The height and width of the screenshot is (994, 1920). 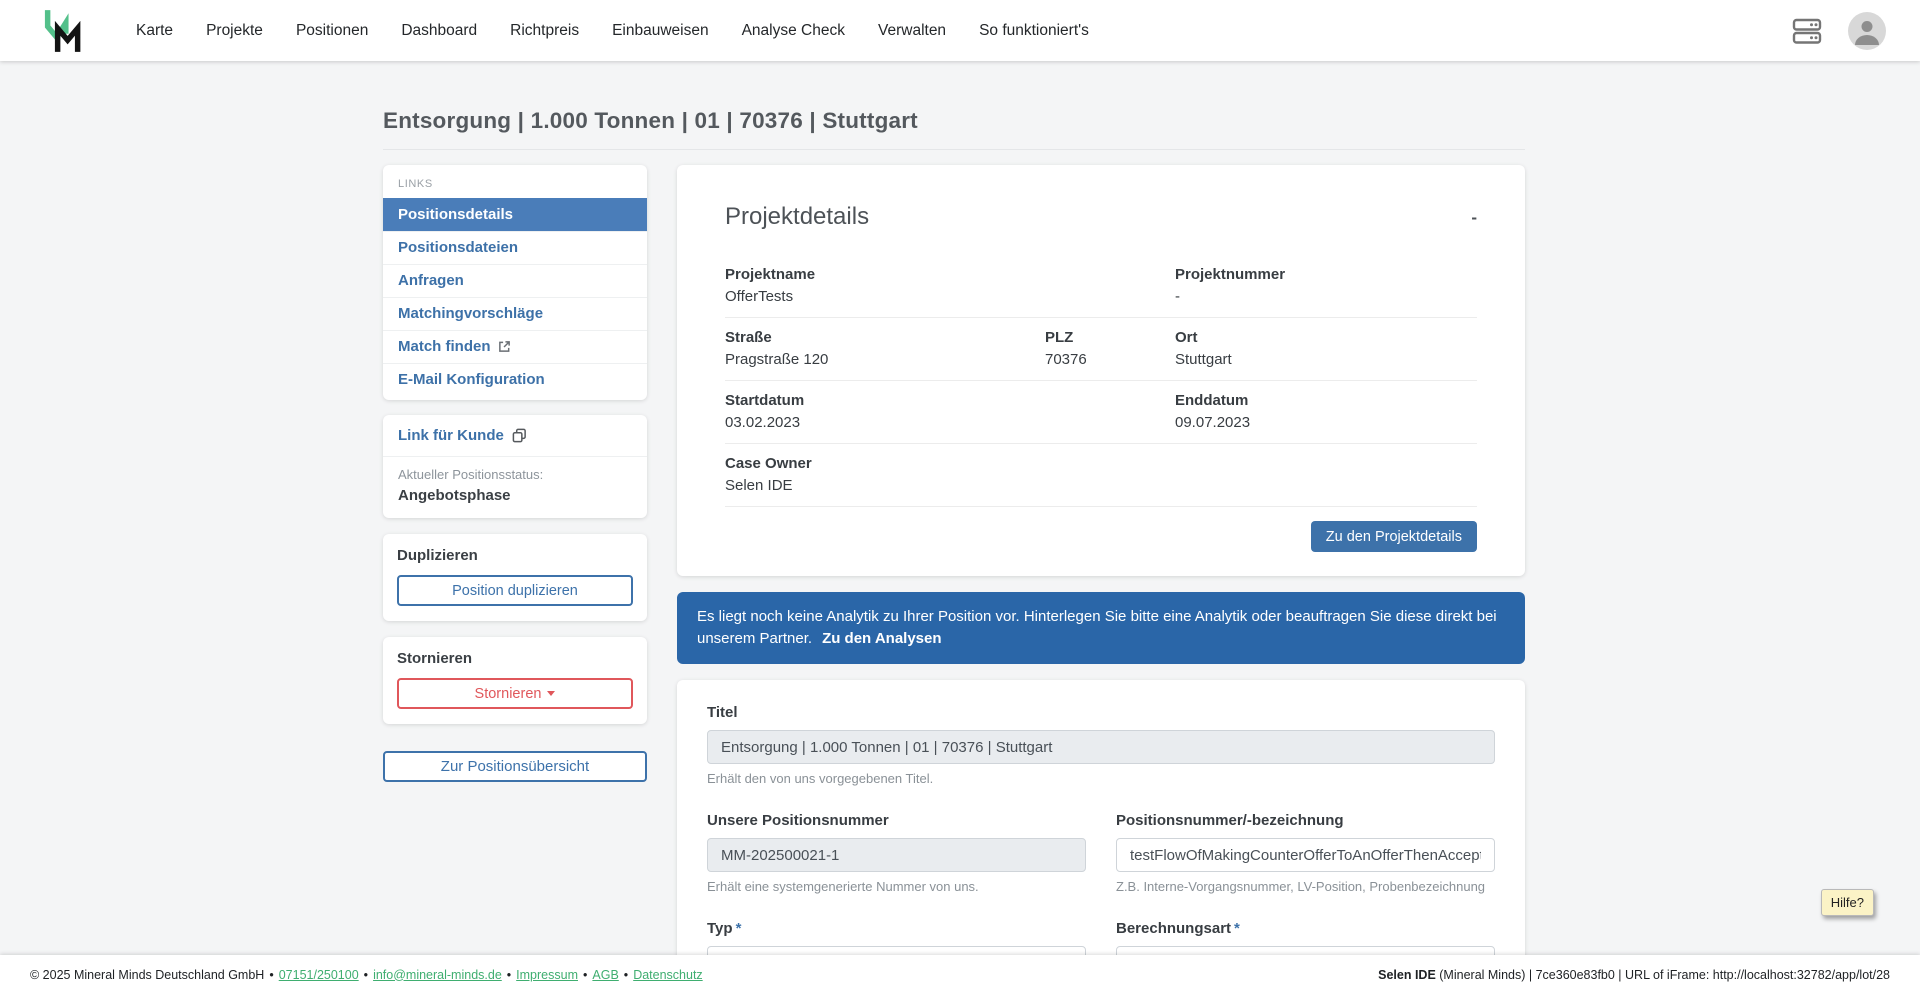 What do you see at coordinates (332, 31) in the screenshot?
I see `nav-item-positionen: Positionen` at bounding box center [332, 31].